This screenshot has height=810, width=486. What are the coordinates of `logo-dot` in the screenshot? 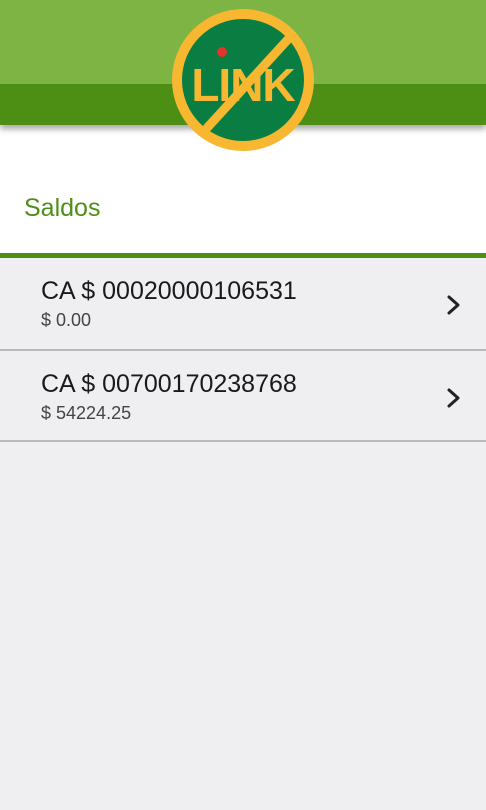 It's located at (222, 52).